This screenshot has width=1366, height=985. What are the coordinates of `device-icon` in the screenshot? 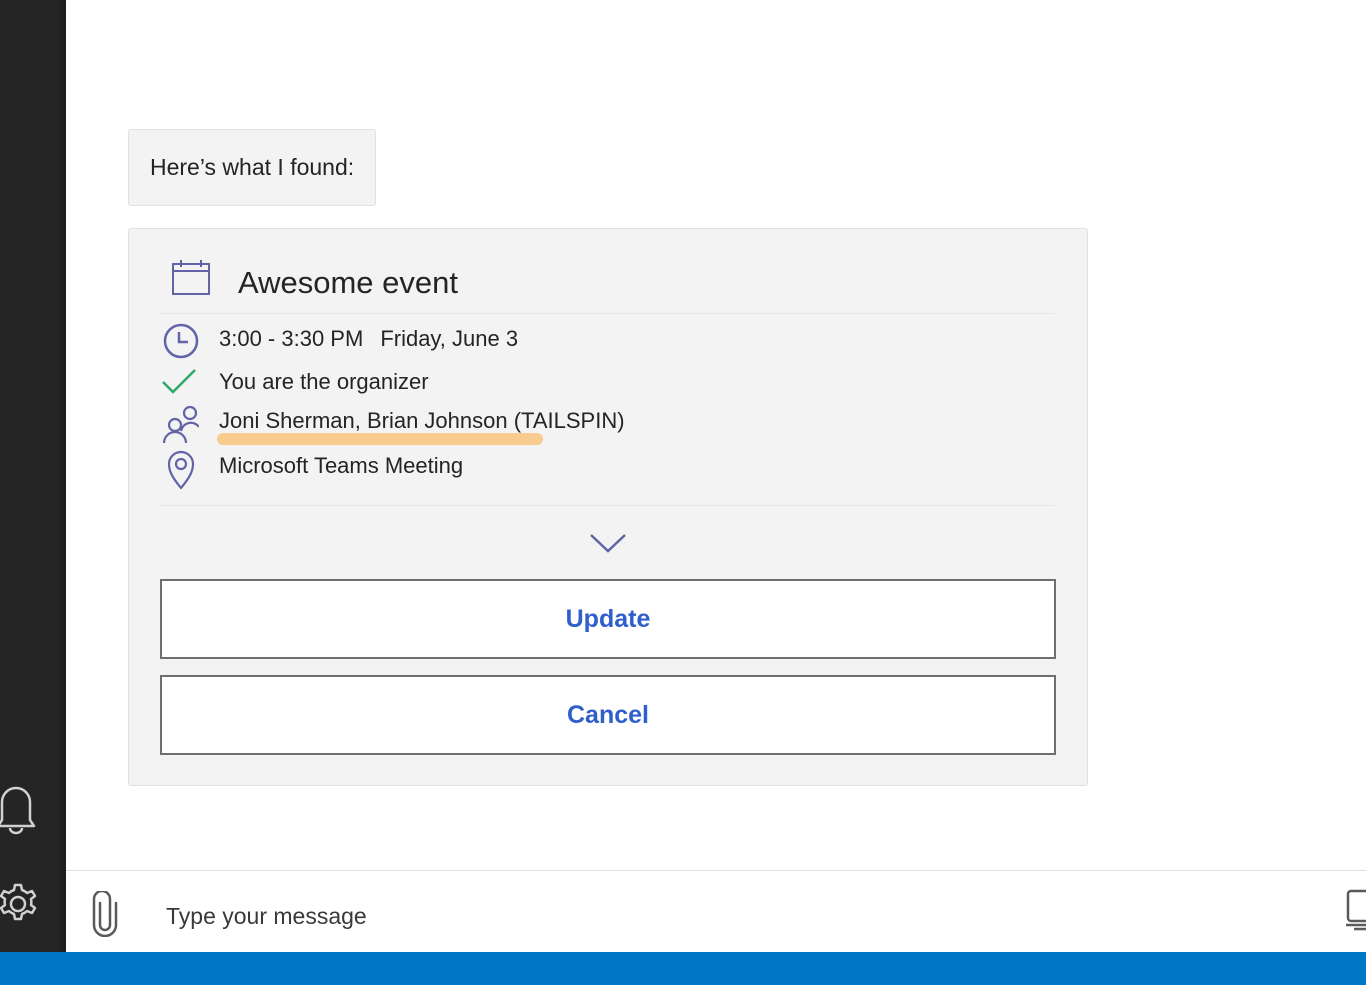 It's located at (1355, 914).